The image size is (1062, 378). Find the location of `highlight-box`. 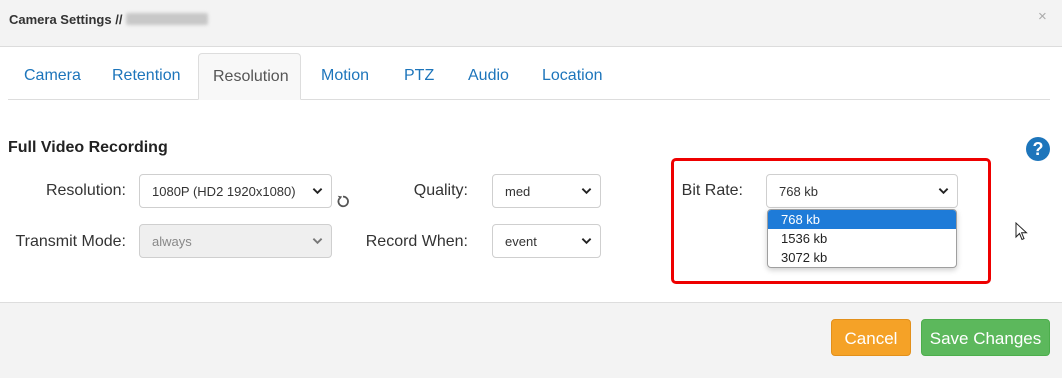

highlight-box is located at coordinates (831, 221).